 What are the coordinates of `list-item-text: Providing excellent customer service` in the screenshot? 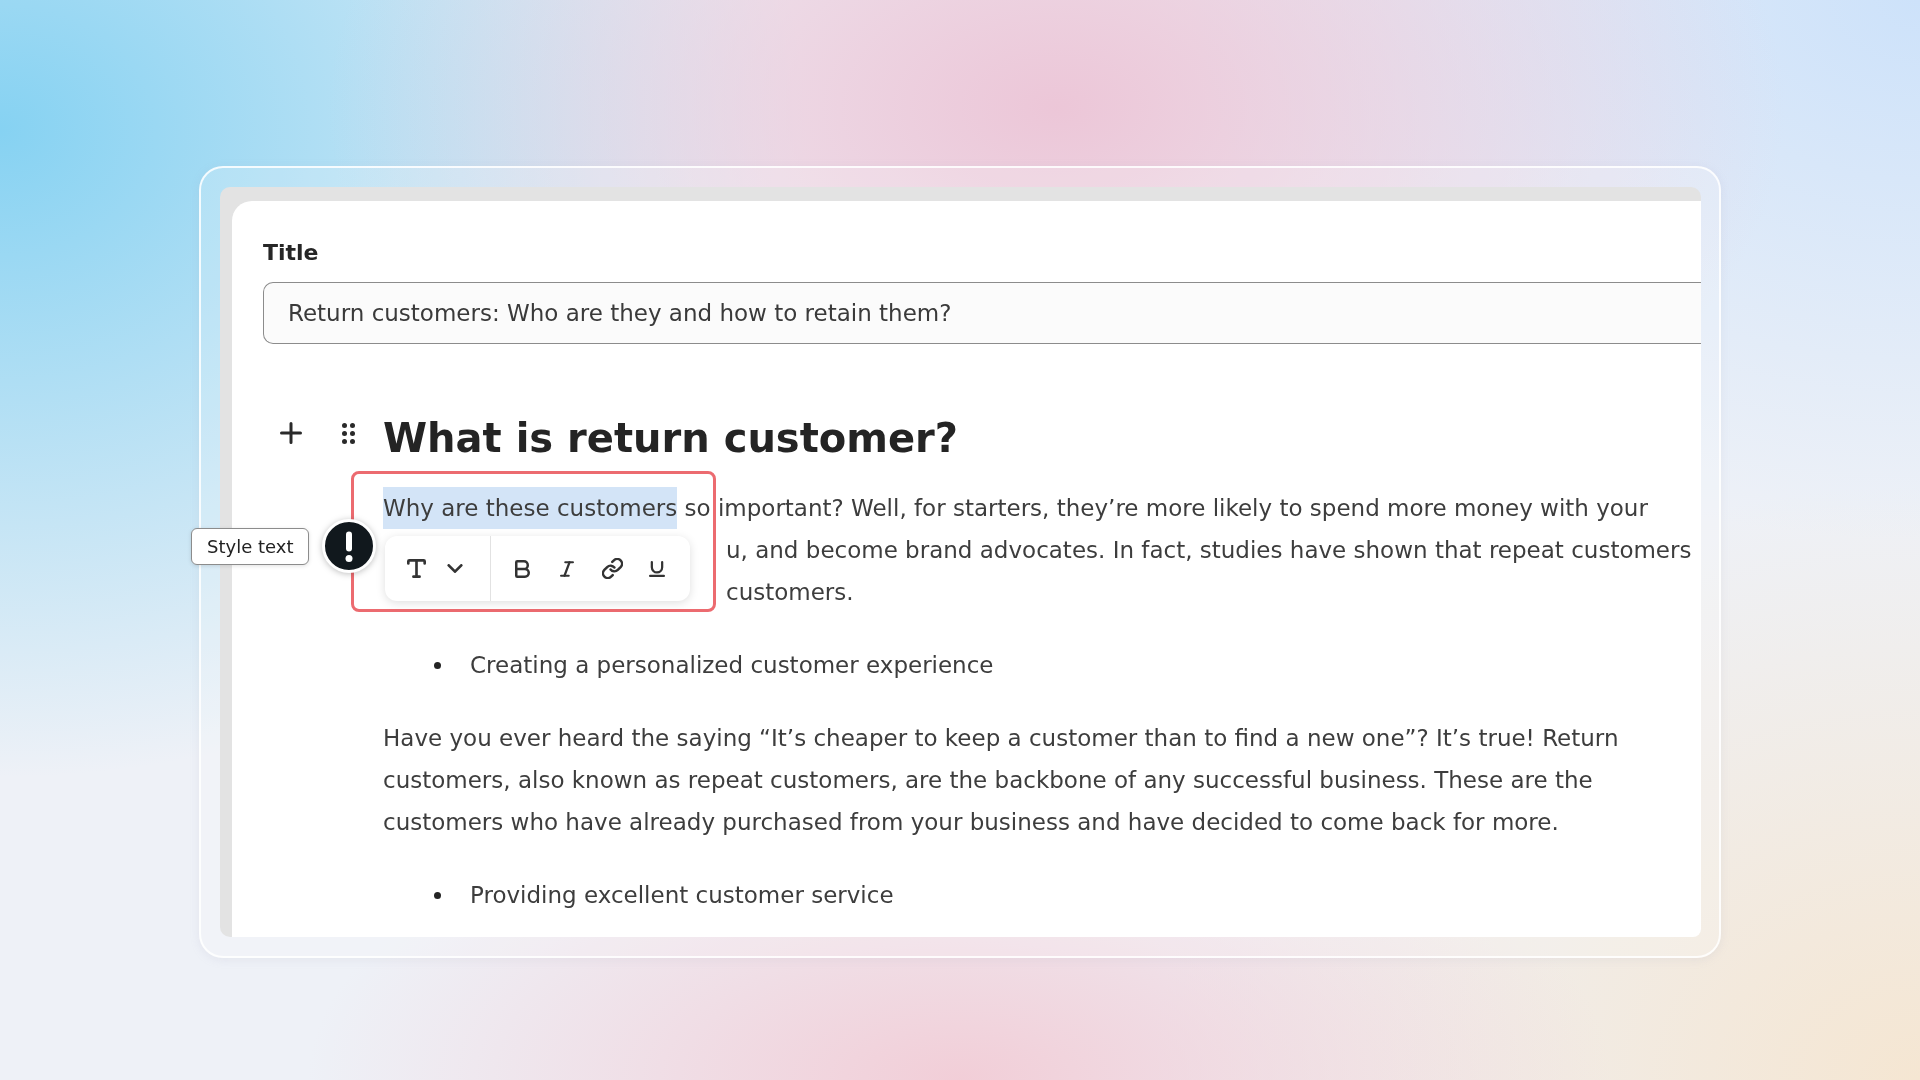 It's located at (682, 895).